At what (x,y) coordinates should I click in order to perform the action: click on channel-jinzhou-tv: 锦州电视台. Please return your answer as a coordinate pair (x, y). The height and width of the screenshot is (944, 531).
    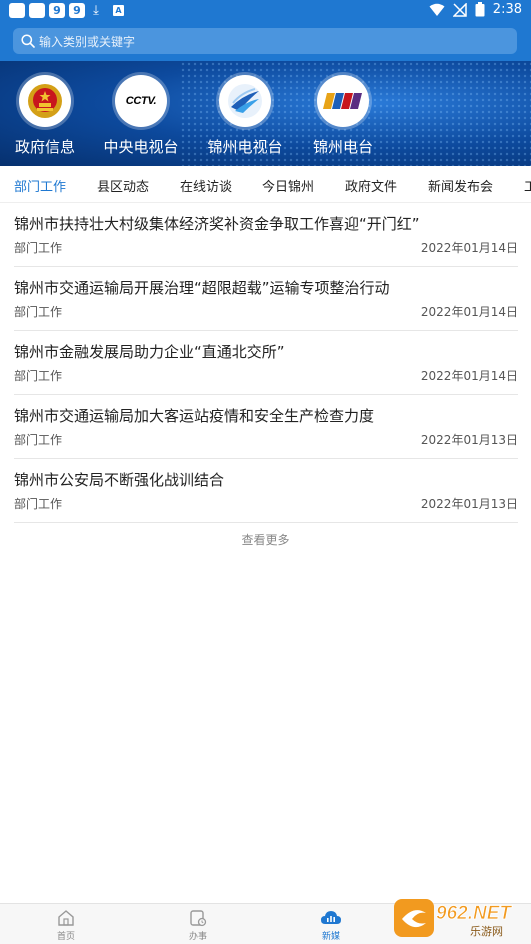
    Looking at the image, I should click on (245, 116).